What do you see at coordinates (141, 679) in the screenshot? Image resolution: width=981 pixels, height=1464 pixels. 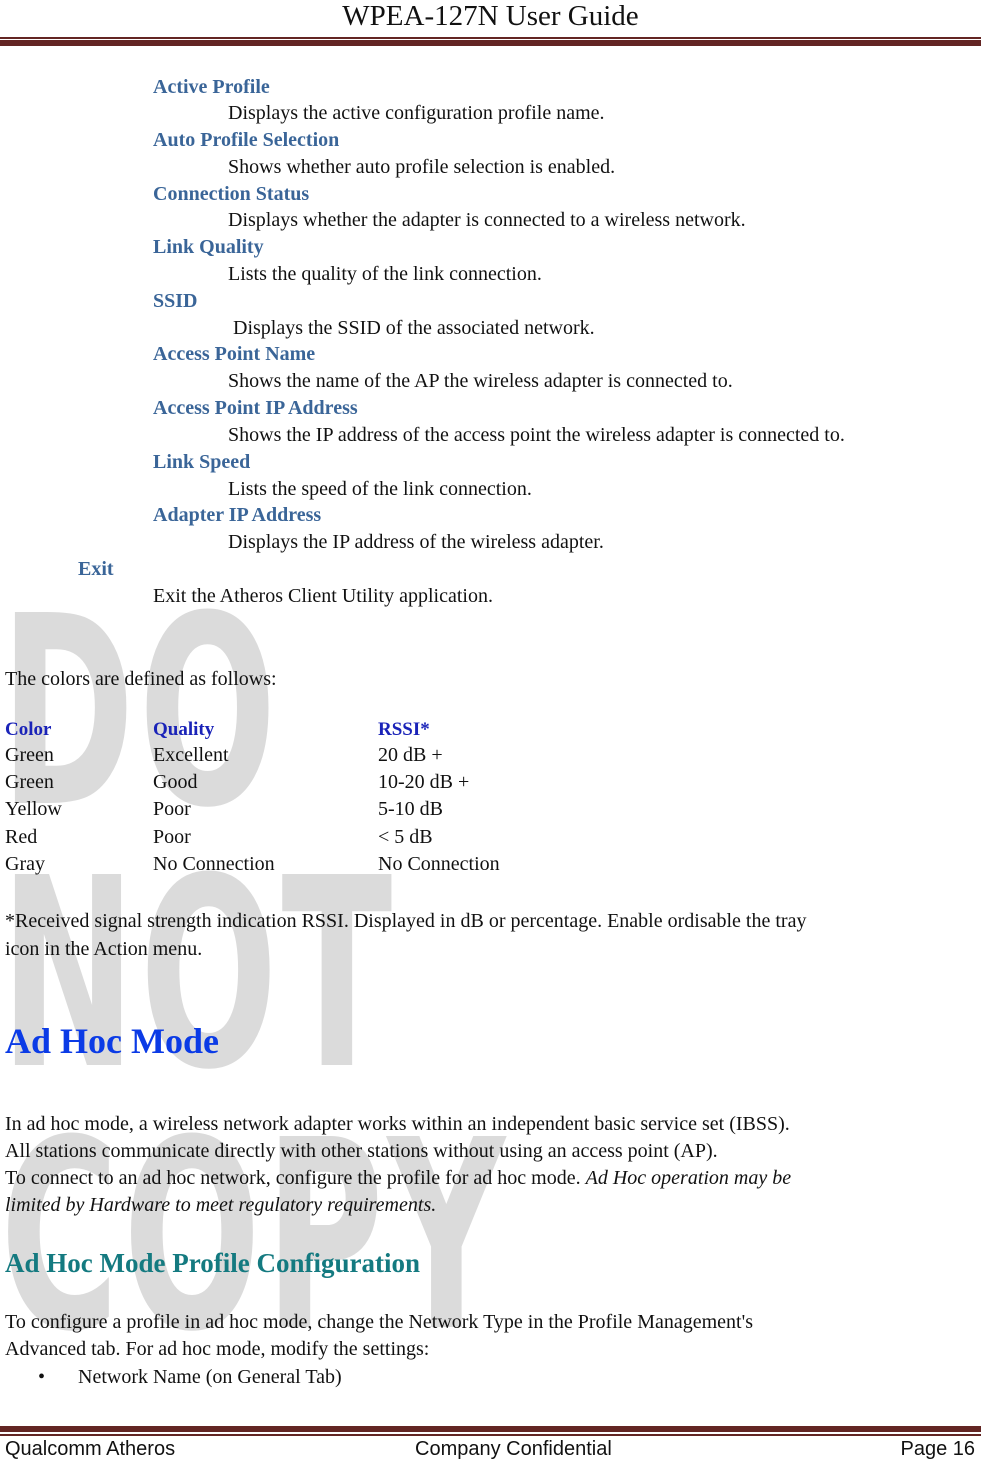 I see `colors-intro: The colors are defined as follows:` at bounding box center [141, 679].